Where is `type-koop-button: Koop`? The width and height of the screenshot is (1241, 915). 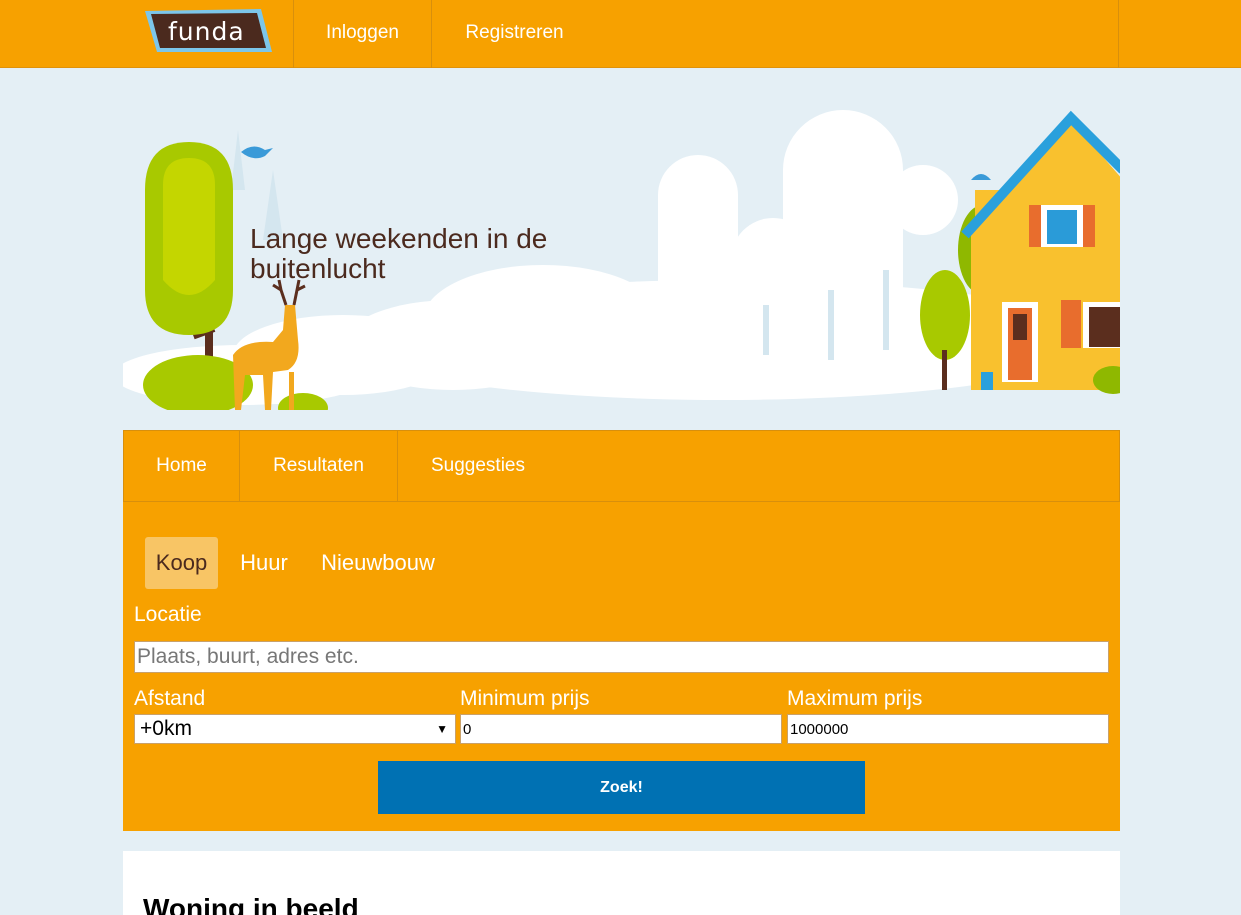 type-koop-button: Koop is located at coordinates (181, 563).